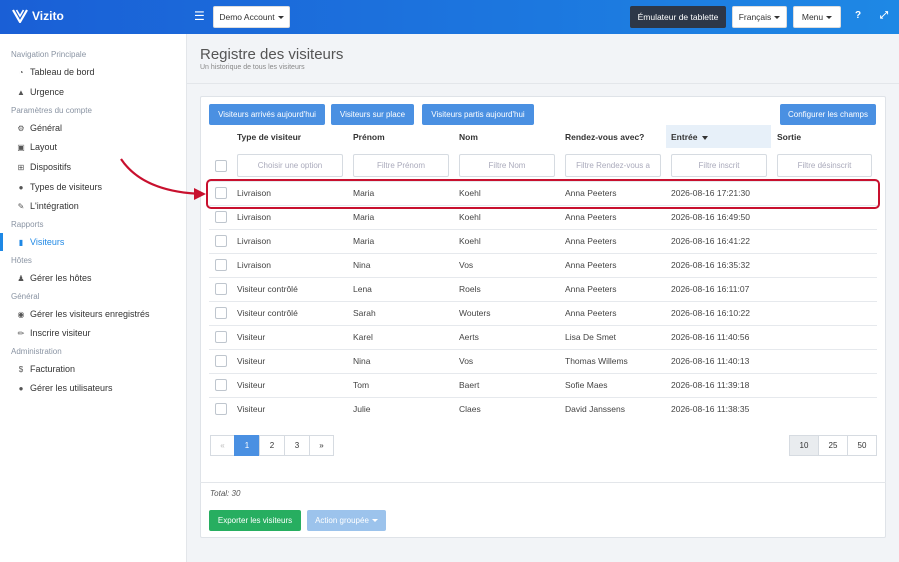 The height and width of the screenshot is (562, 899). Describe the element at coordinates (272, 54) in the screenshot. I see `page-title: Registre des visiteurs` at that location.